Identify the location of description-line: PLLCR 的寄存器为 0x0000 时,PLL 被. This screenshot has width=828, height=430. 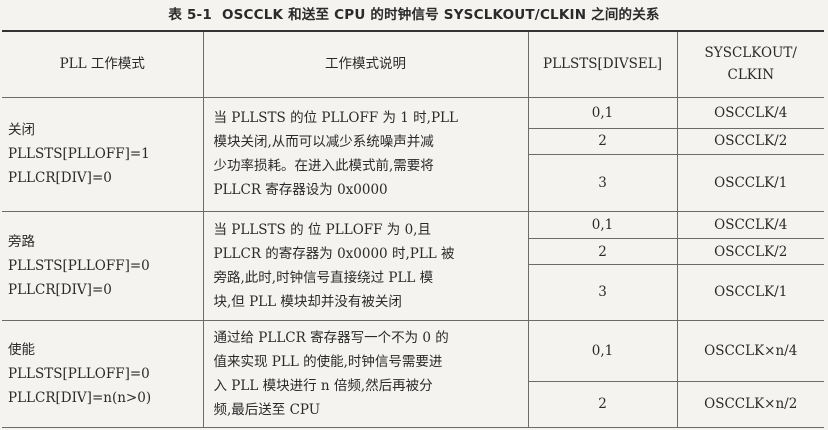
(334, 253).